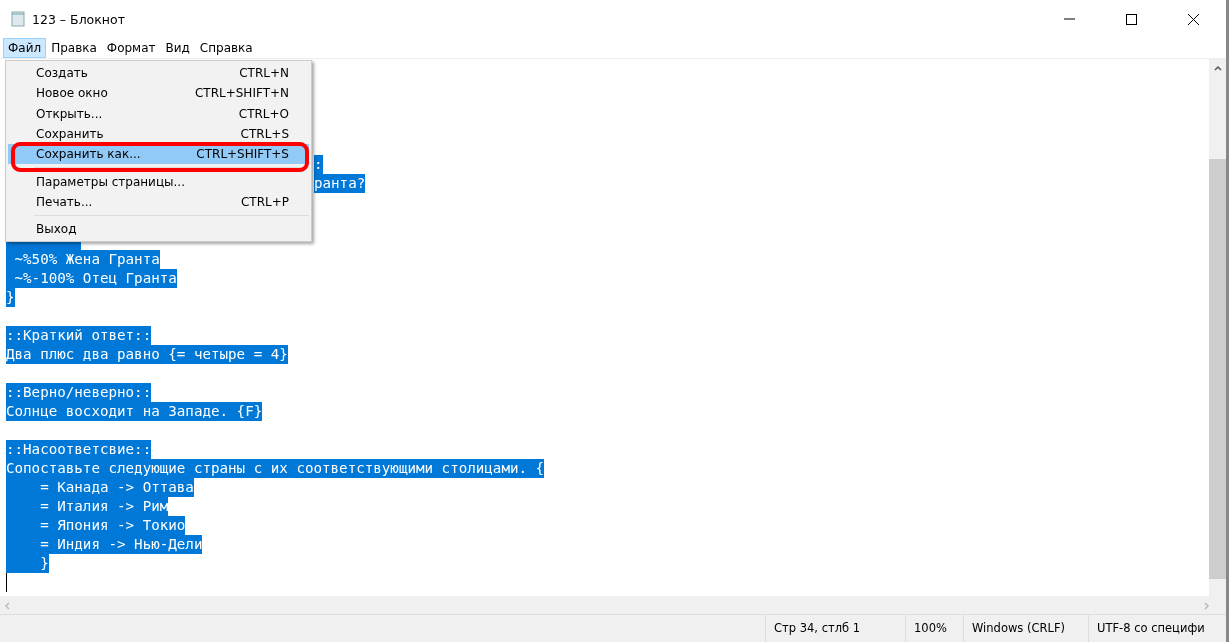  What do you see at coordinates (1217, 369) in the screenshot?
I see `scrollbar-thumb` at bounding box center [1217, 369].